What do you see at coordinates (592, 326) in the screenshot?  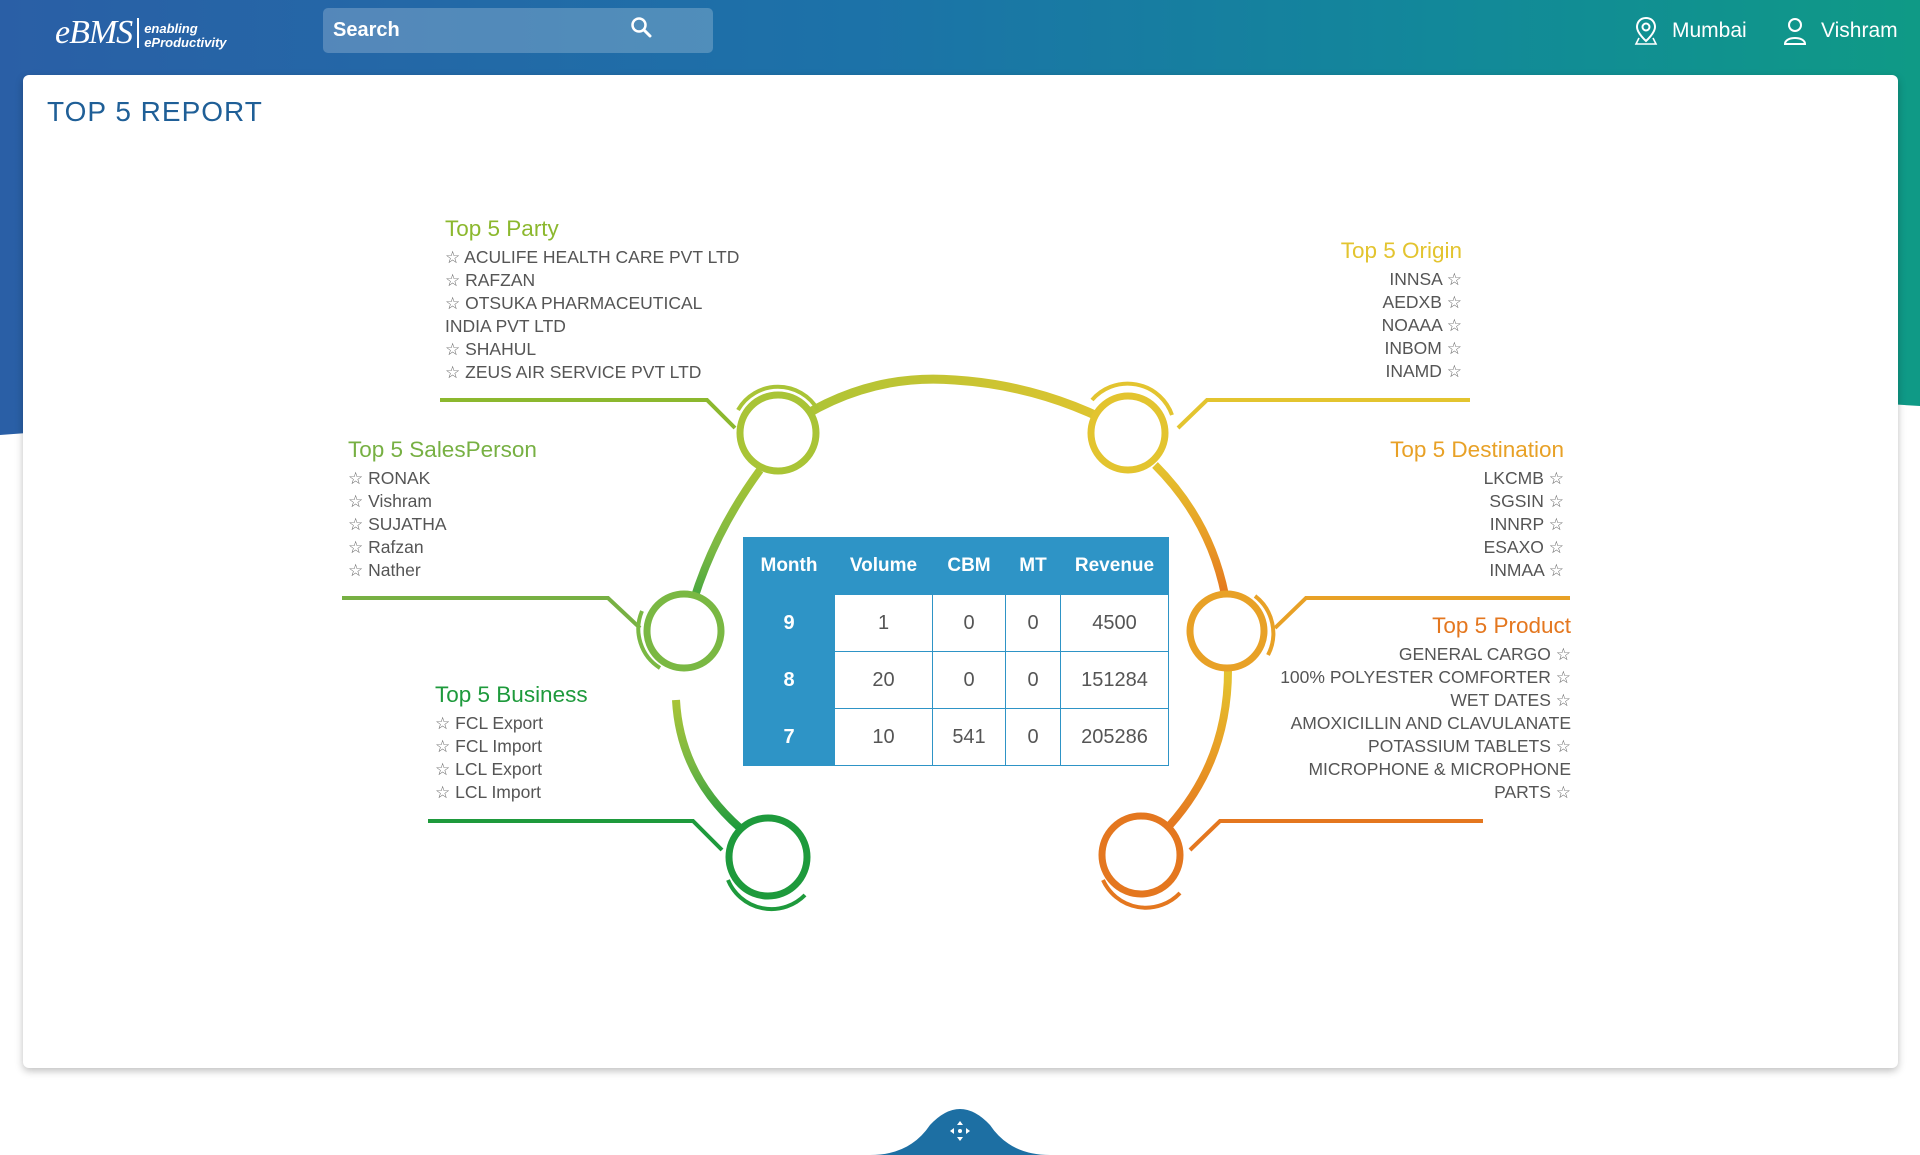 I see `list-item-continuation: INDIA PVT LTD` at bounding box center [592, 326].